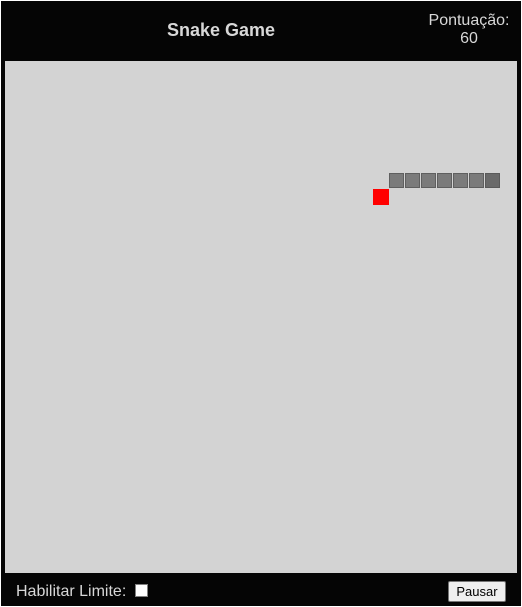 The image size is (522, 607). What do you see at coordinates (477, 591) in the screenshot?
I see `pause-button: Pausar` at bounding box center [477, 591].